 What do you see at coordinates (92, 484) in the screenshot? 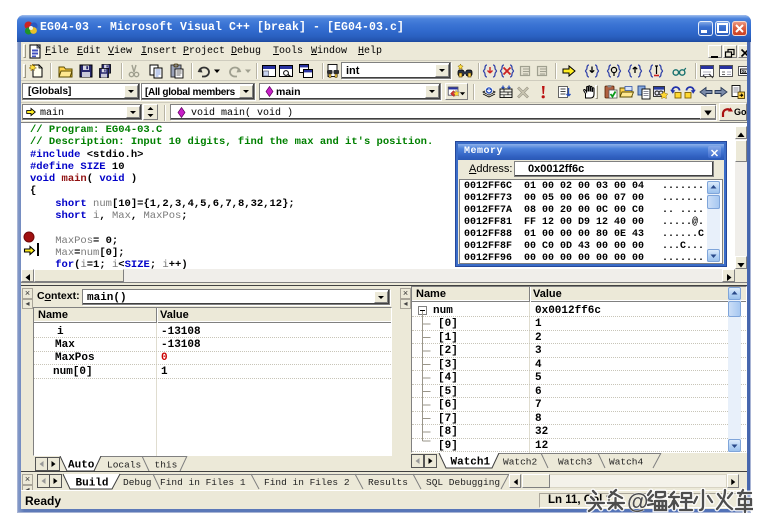
I see `svg-text: Build` at bounding box center [92, 484].